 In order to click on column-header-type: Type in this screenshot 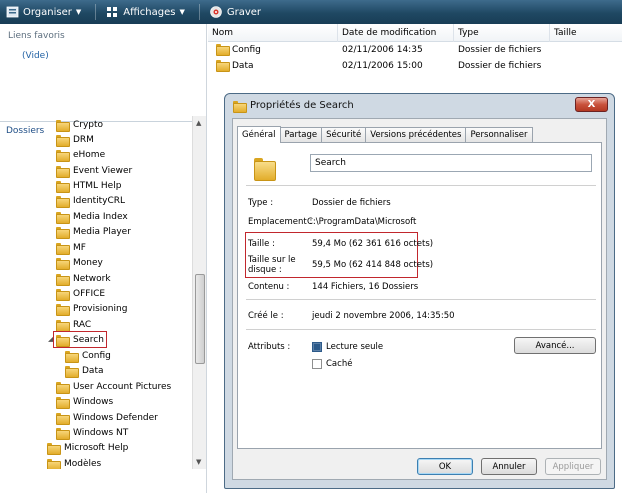, I will do `click(502, 33)`.